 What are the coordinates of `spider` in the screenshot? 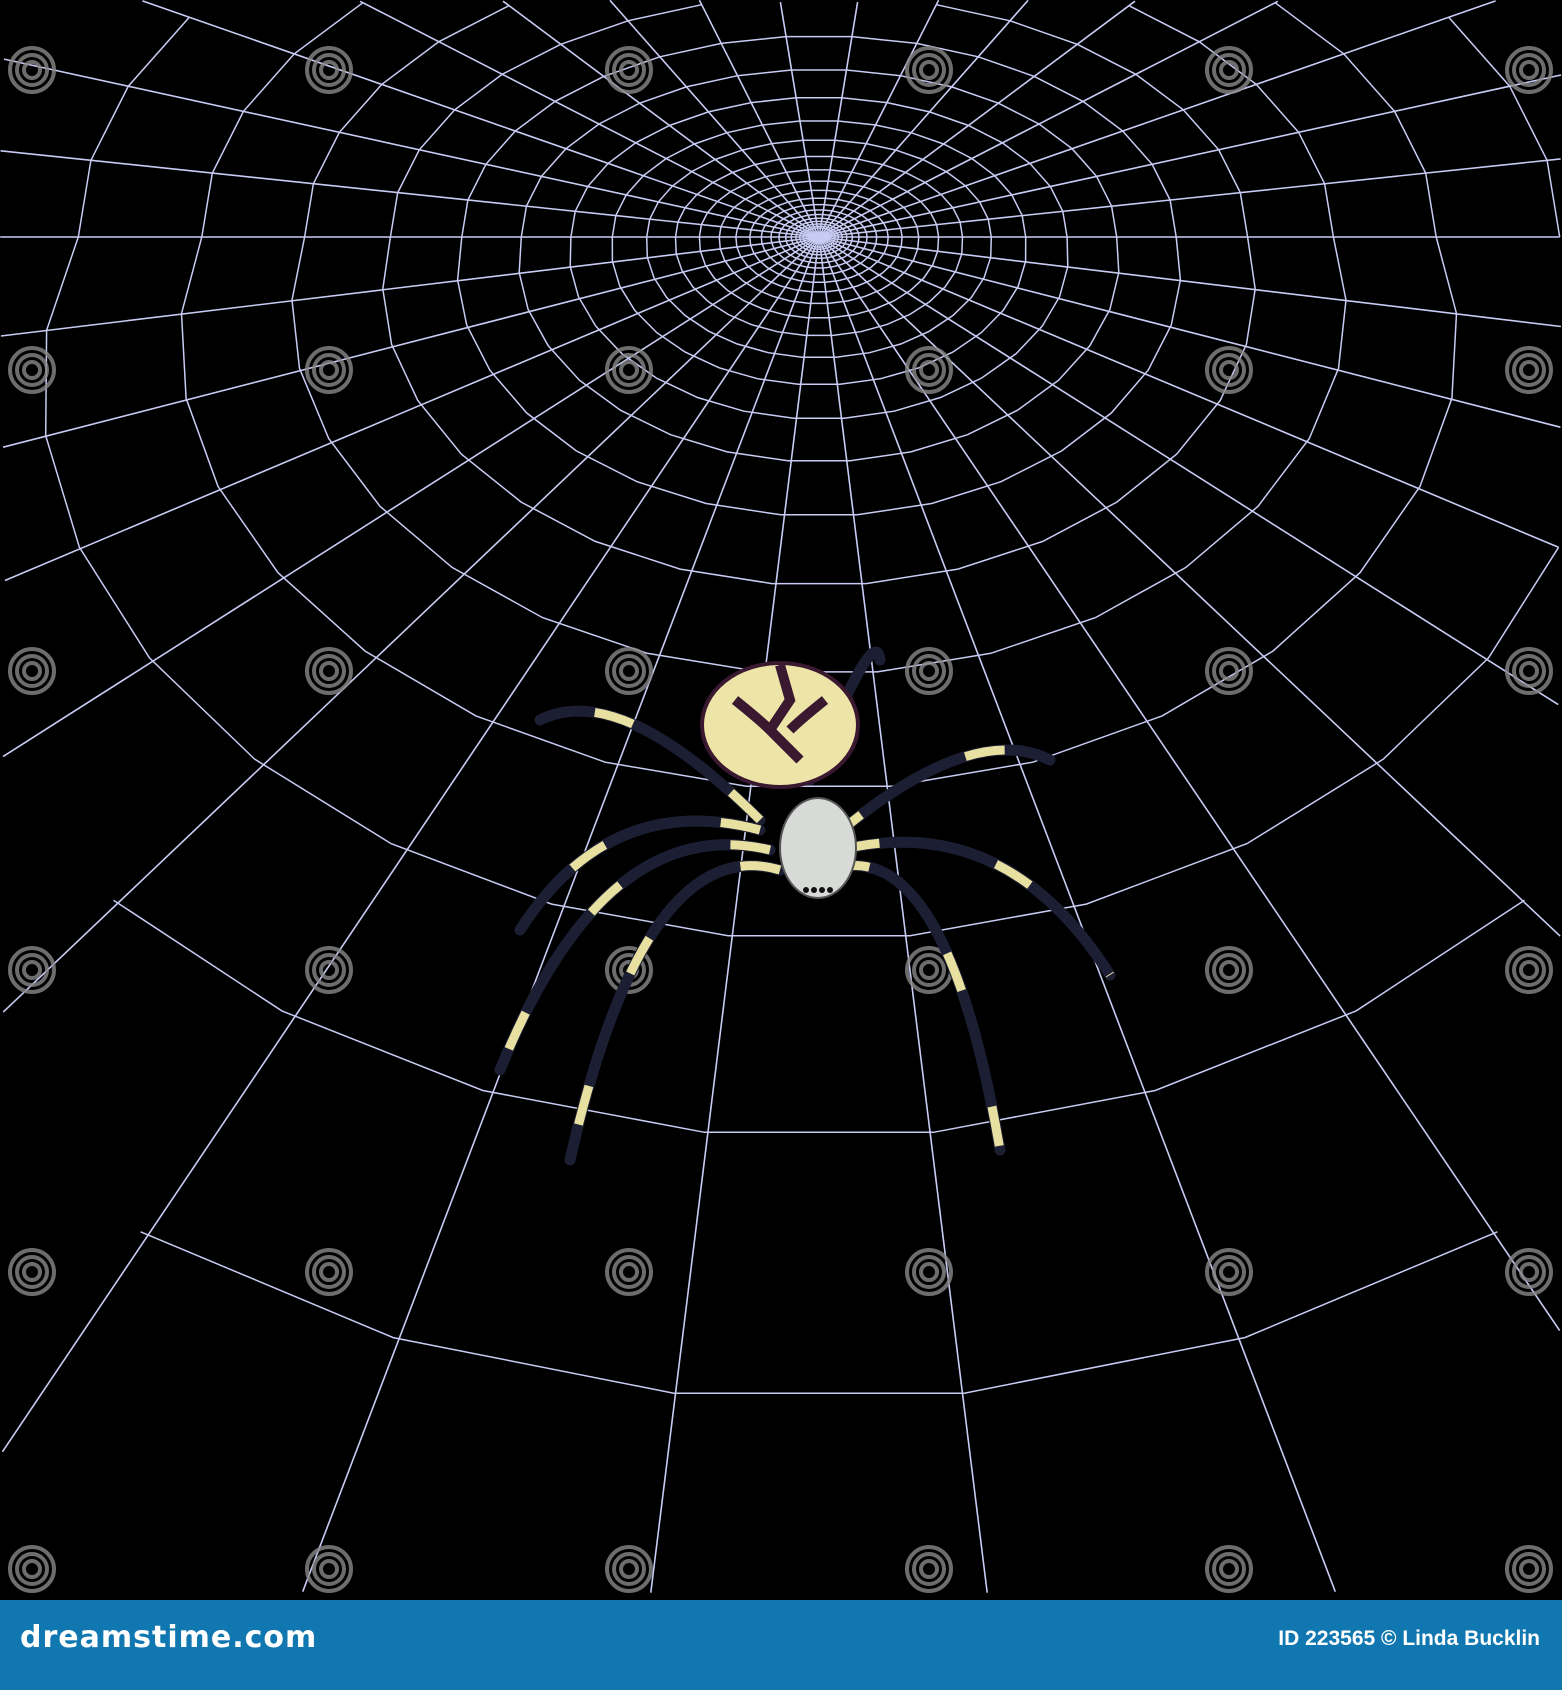 It's located at (805, 906).